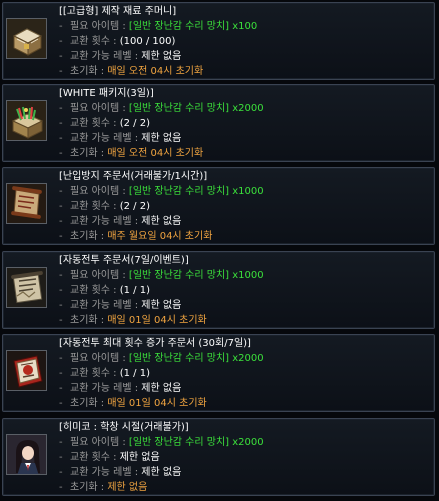  What do you see at coordinates (155, 343) in the screenshot?
I see `item-title: [자동전투 최대 횟수 증가 주문서 (30회/7일)]` at bounding box center [155, 343].